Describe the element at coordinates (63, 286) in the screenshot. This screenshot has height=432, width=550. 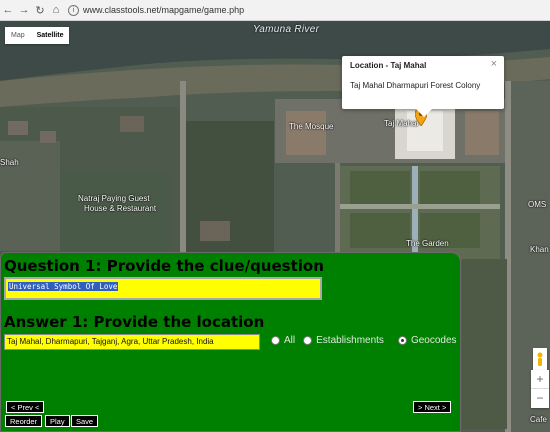
I see `clue-input-value: Universal Symbol Of Love` at that location.